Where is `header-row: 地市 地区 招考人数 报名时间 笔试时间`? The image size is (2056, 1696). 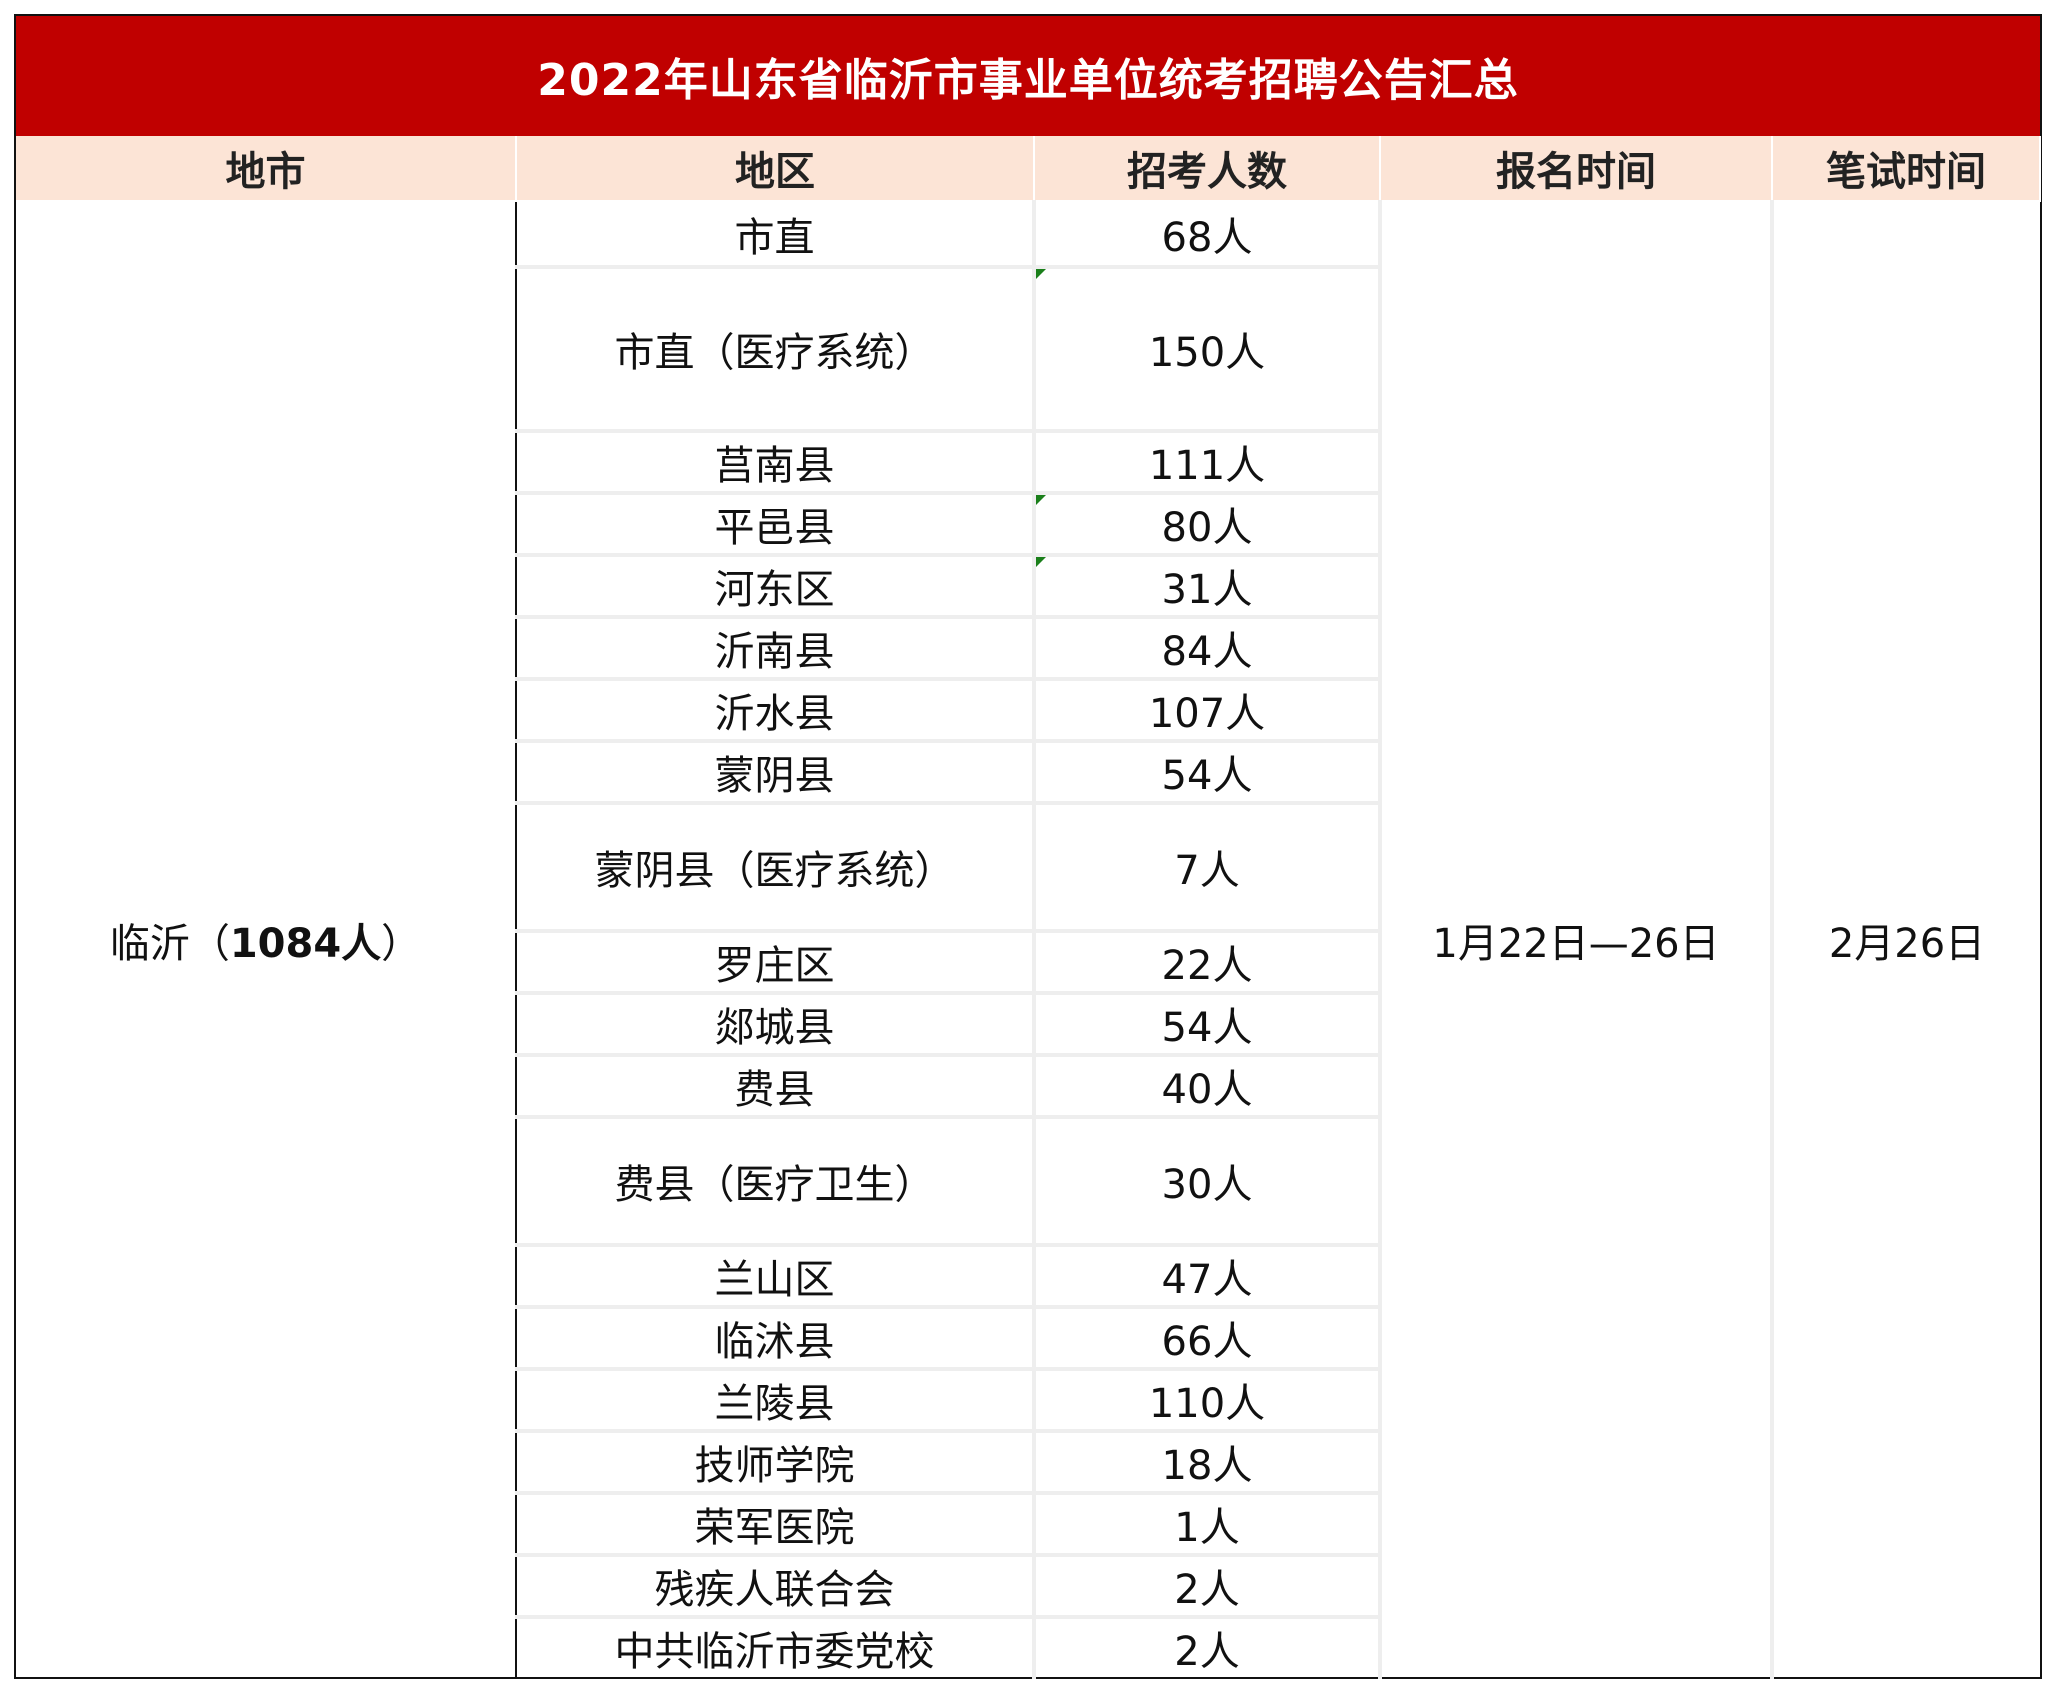
header-row: 地市 地区 招考人数 报名时间 笔试时间 is located at coordinates (1028, 169).